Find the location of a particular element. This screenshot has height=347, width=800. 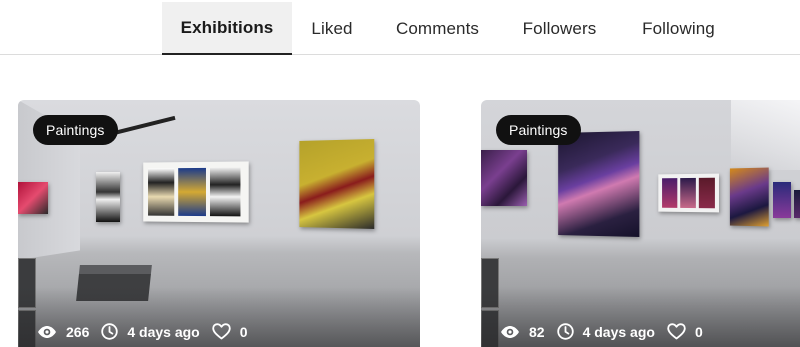

views-stat: 266 is located at coordinates (63, 332).